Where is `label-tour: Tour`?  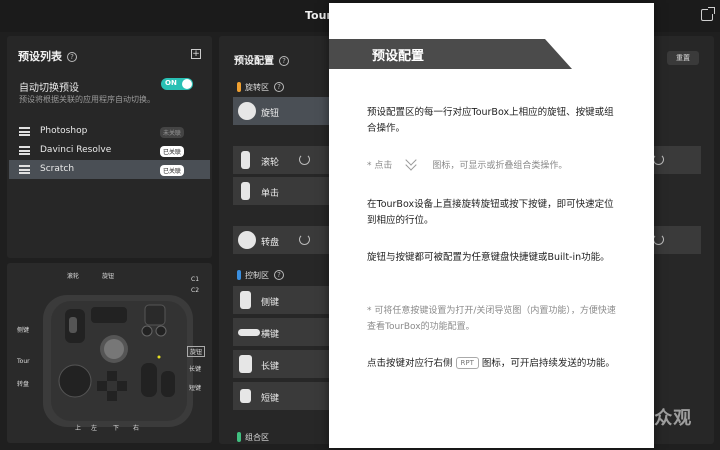
label-tour: Tour is located at coordinates (23, 361).